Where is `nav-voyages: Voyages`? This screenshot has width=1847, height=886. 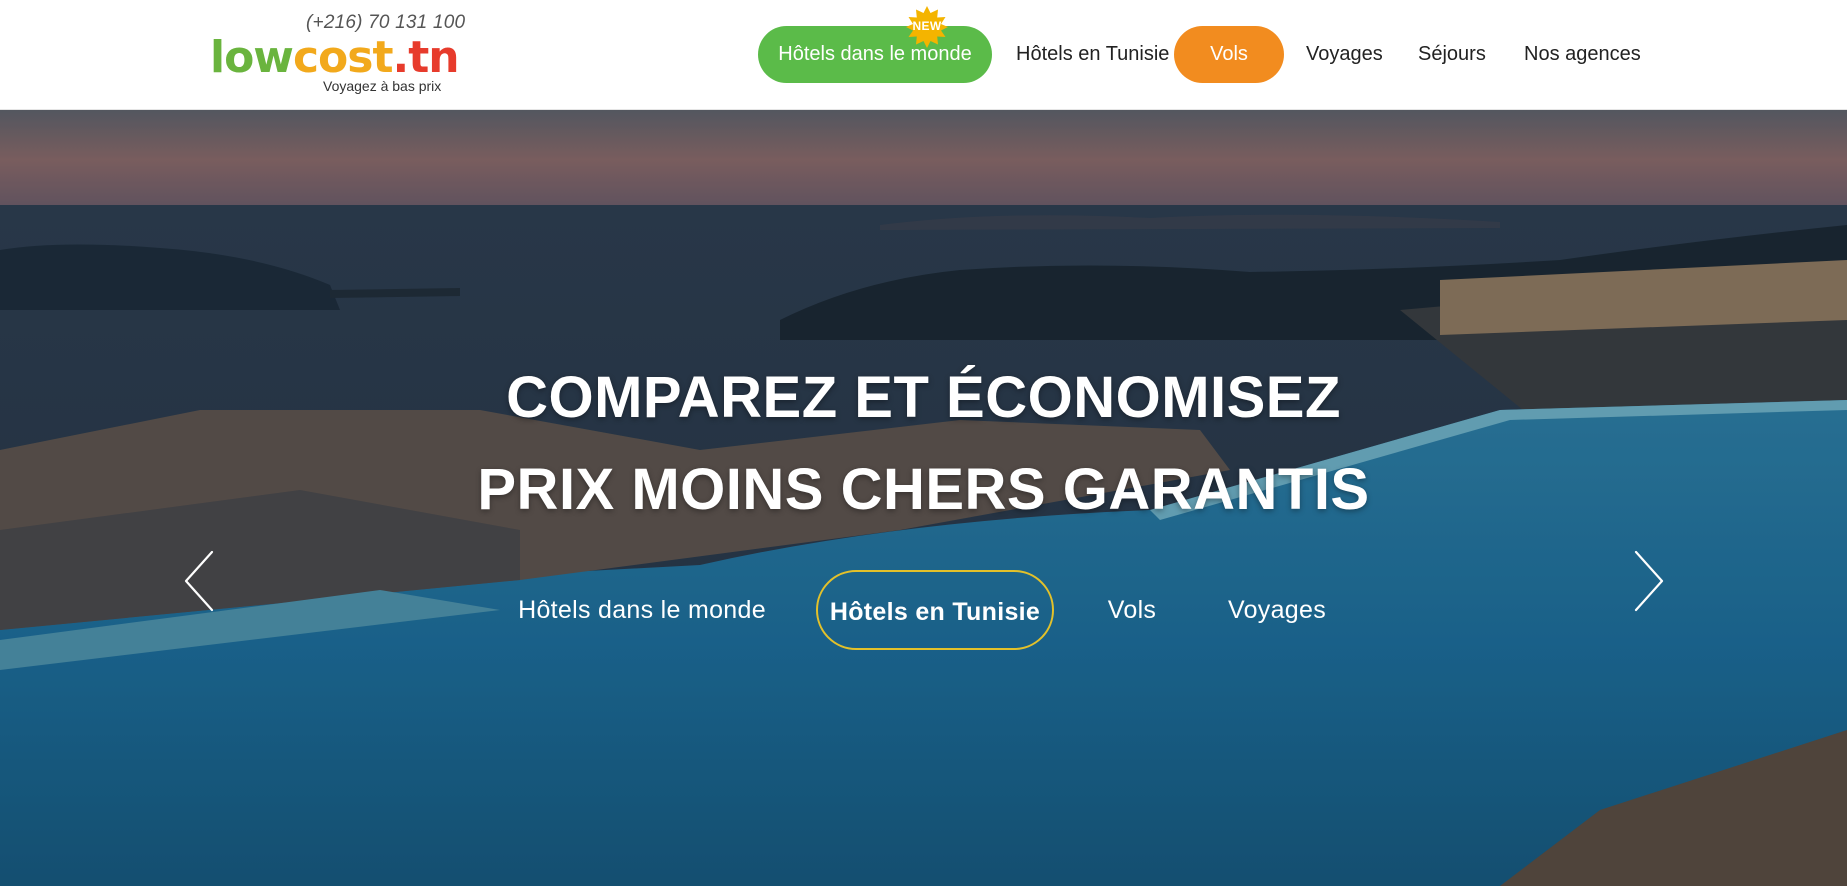
nav-voyages: Voyages is located at coordinates (1344, 54).